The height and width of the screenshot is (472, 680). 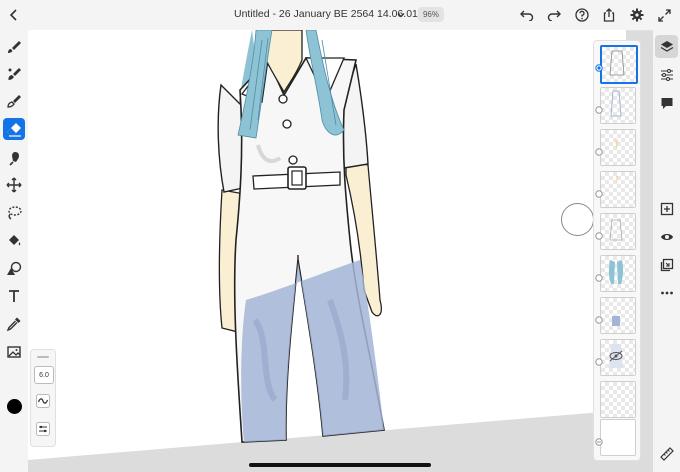 I want to click on redo-icon, so click(x=554, y=15).